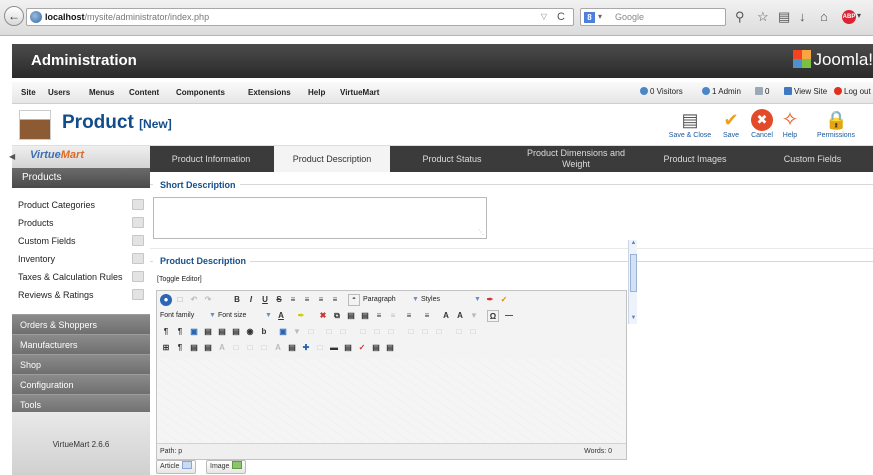 Image resolution: width=873 pixels, height=475 pixels. Describe the element at coordinates (194, 300) in the screenshot. I see `undo-icon: ↶` at that location.